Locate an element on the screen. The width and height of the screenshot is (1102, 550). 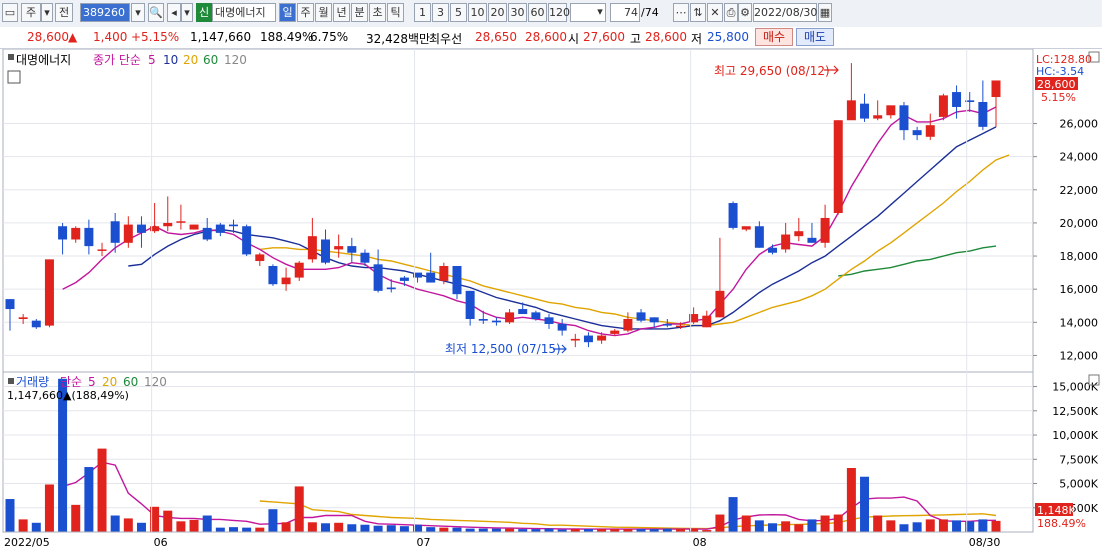
mode-button: 전 is located at coordinates (64, 12).